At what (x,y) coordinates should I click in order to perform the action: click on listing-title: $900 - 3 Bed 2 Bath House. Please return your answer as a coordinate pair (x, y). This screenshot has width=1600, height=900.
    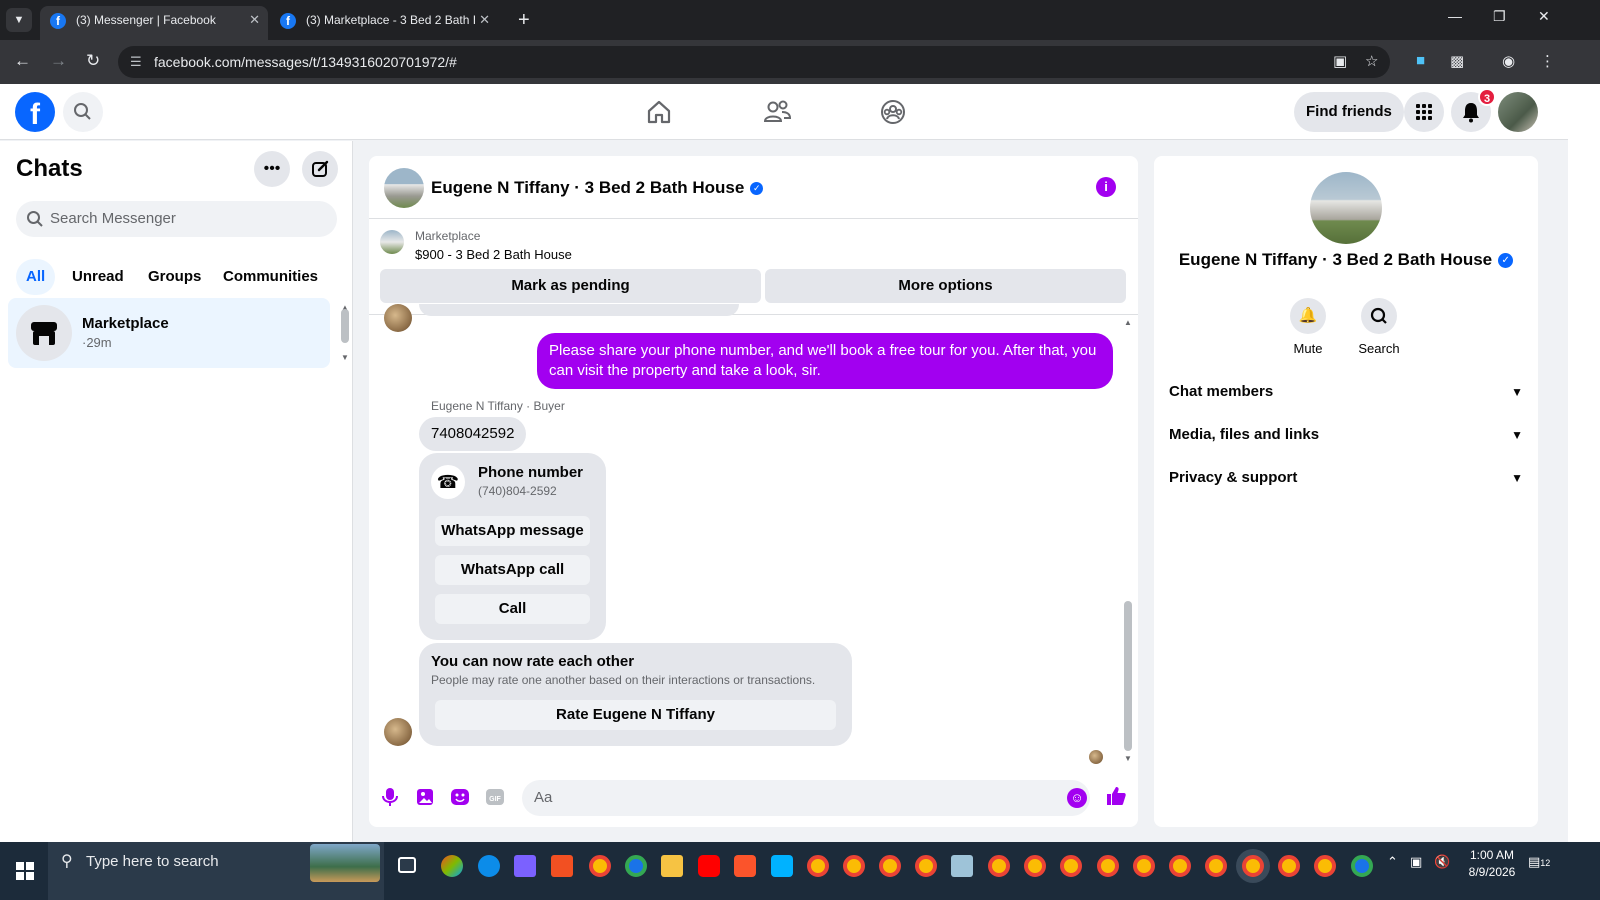
    Looking at the image, I should click on (493, 254).